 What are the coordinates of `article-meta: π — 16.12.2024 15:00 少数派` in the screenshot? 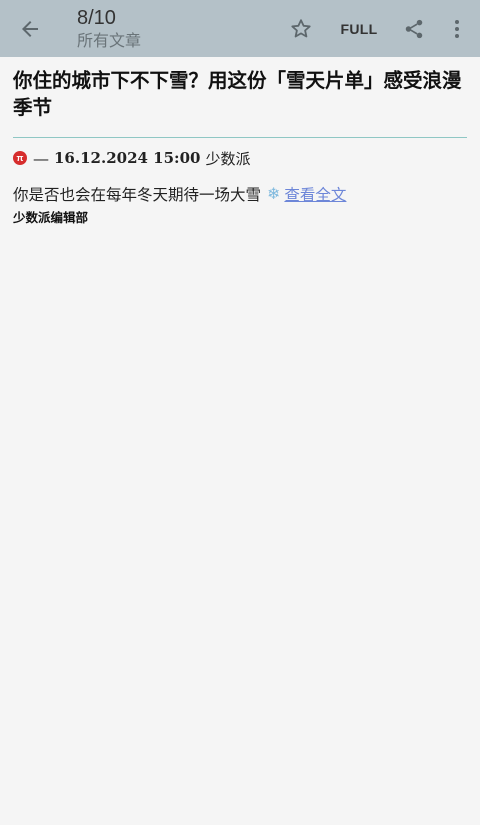 It's located at (131, 158).